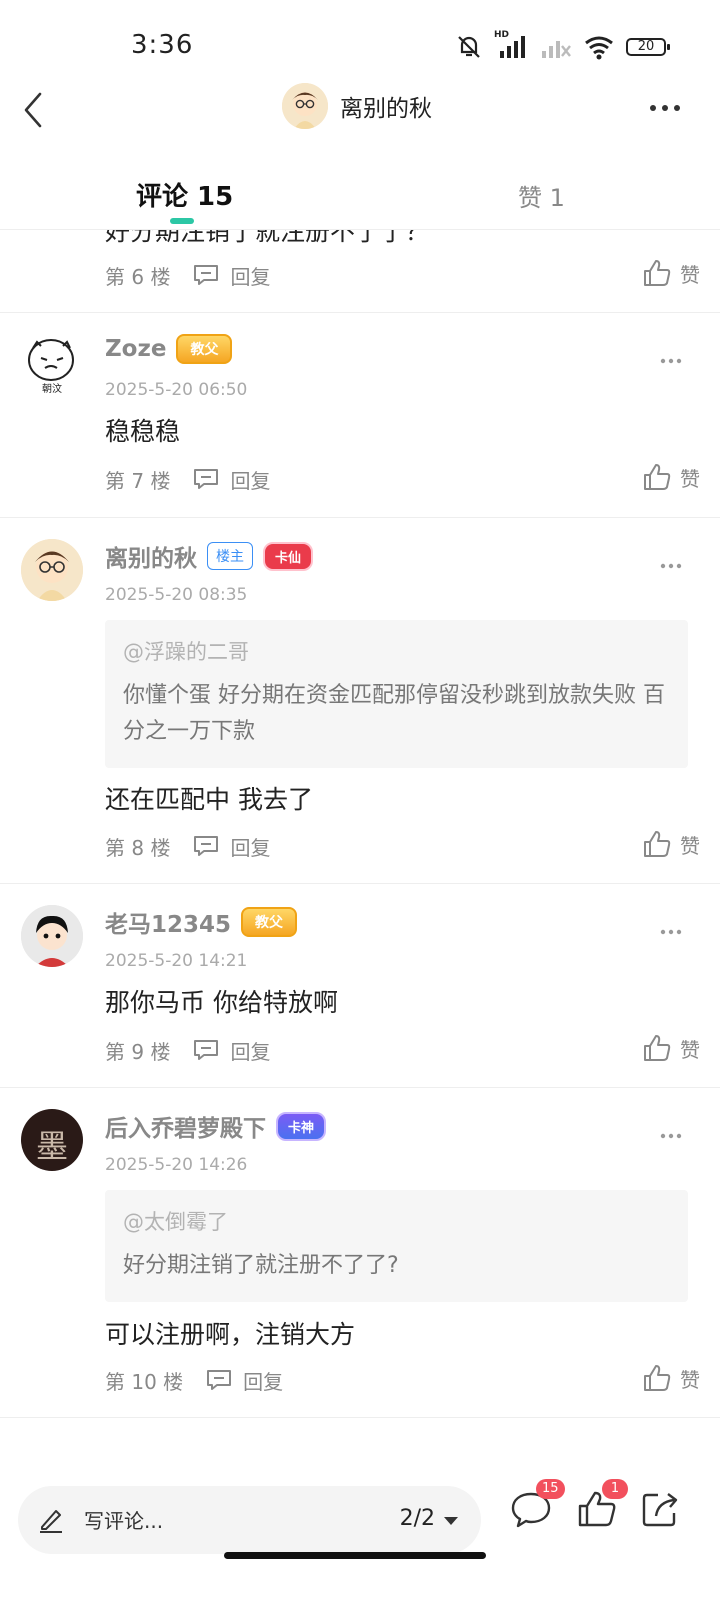 This screenshot has height=1600, width=720. What do you see at coordinates (51, 1521) in the screenshot?
I see `pen-icon` at bounding box center [51, 1521].